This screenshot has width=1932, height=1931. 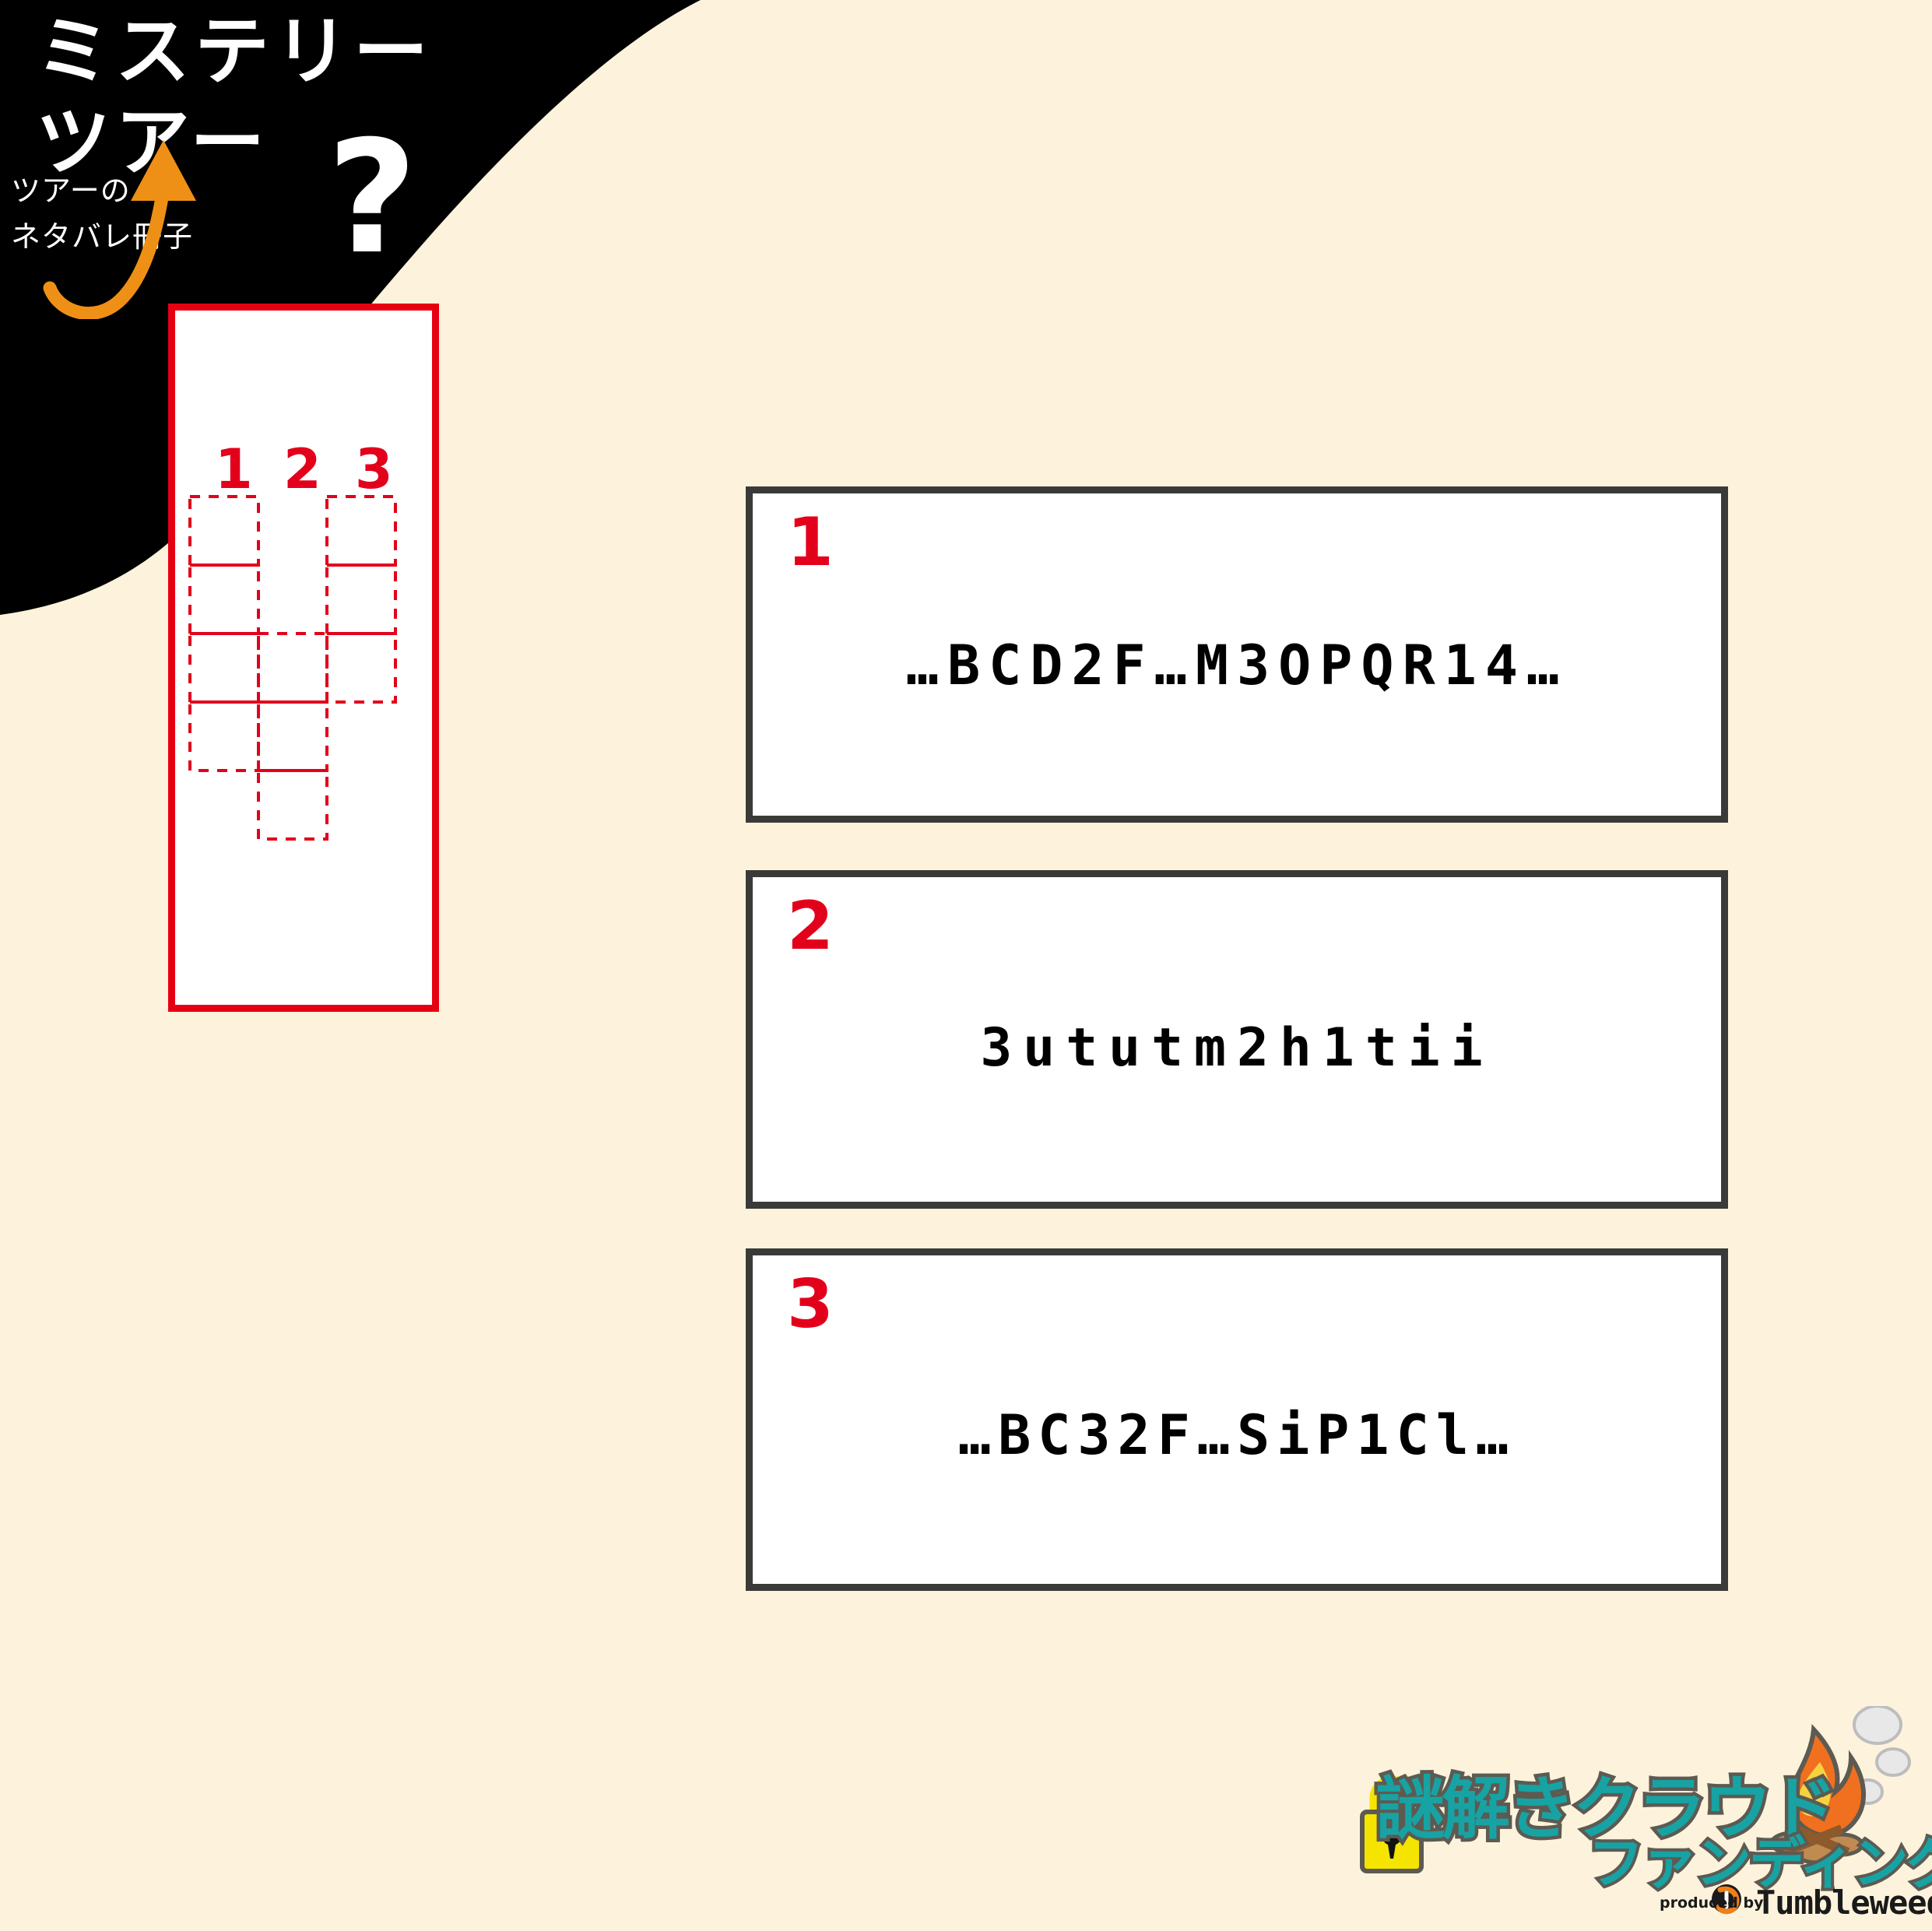 What do you see at coordinates (234, 469) in the screenshot?
I see `grid-column-label-1: 1` at bounding box center [234, 469].